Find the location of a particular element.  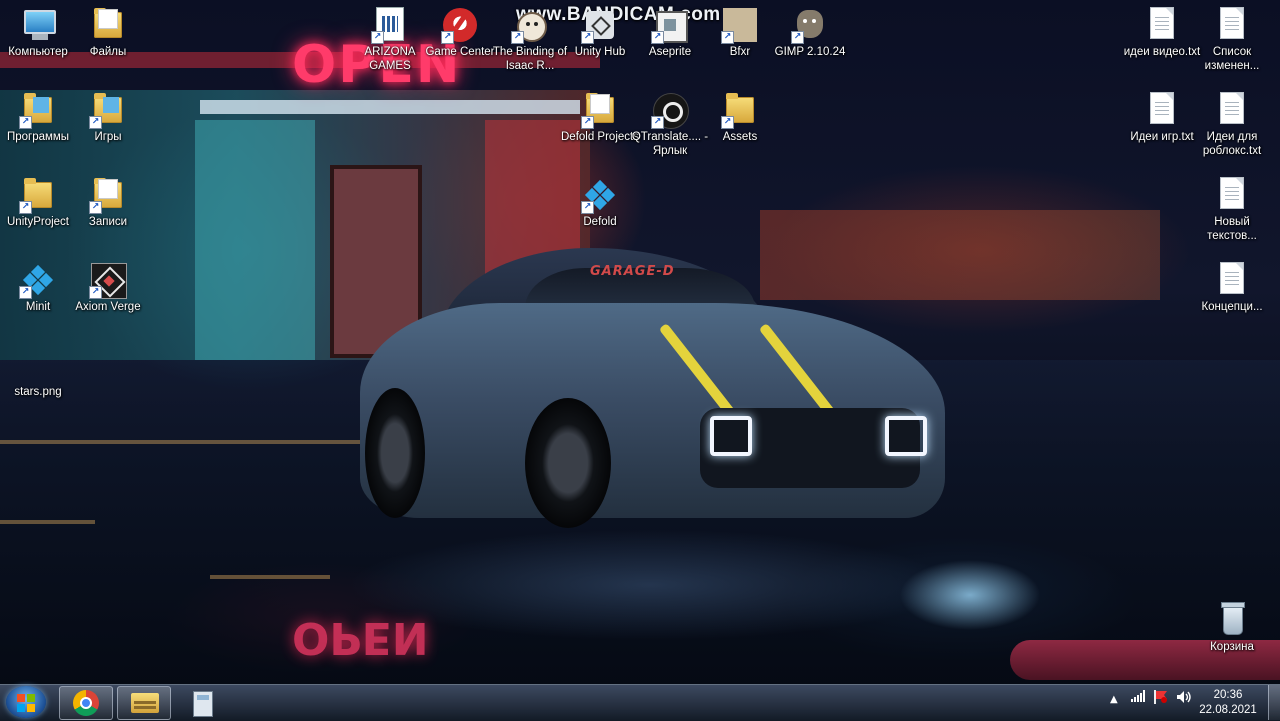

desktop-icon-label: stars.png is located at coordinates (38, 392).